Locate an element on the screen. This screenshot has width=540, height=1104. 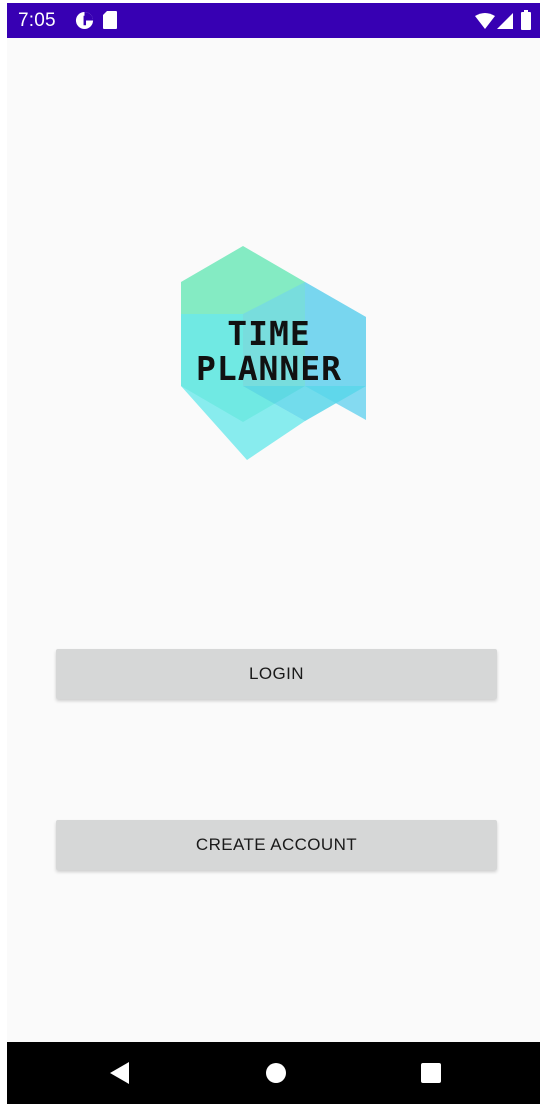
navigation-bar is located at coordinates (273, 1073).